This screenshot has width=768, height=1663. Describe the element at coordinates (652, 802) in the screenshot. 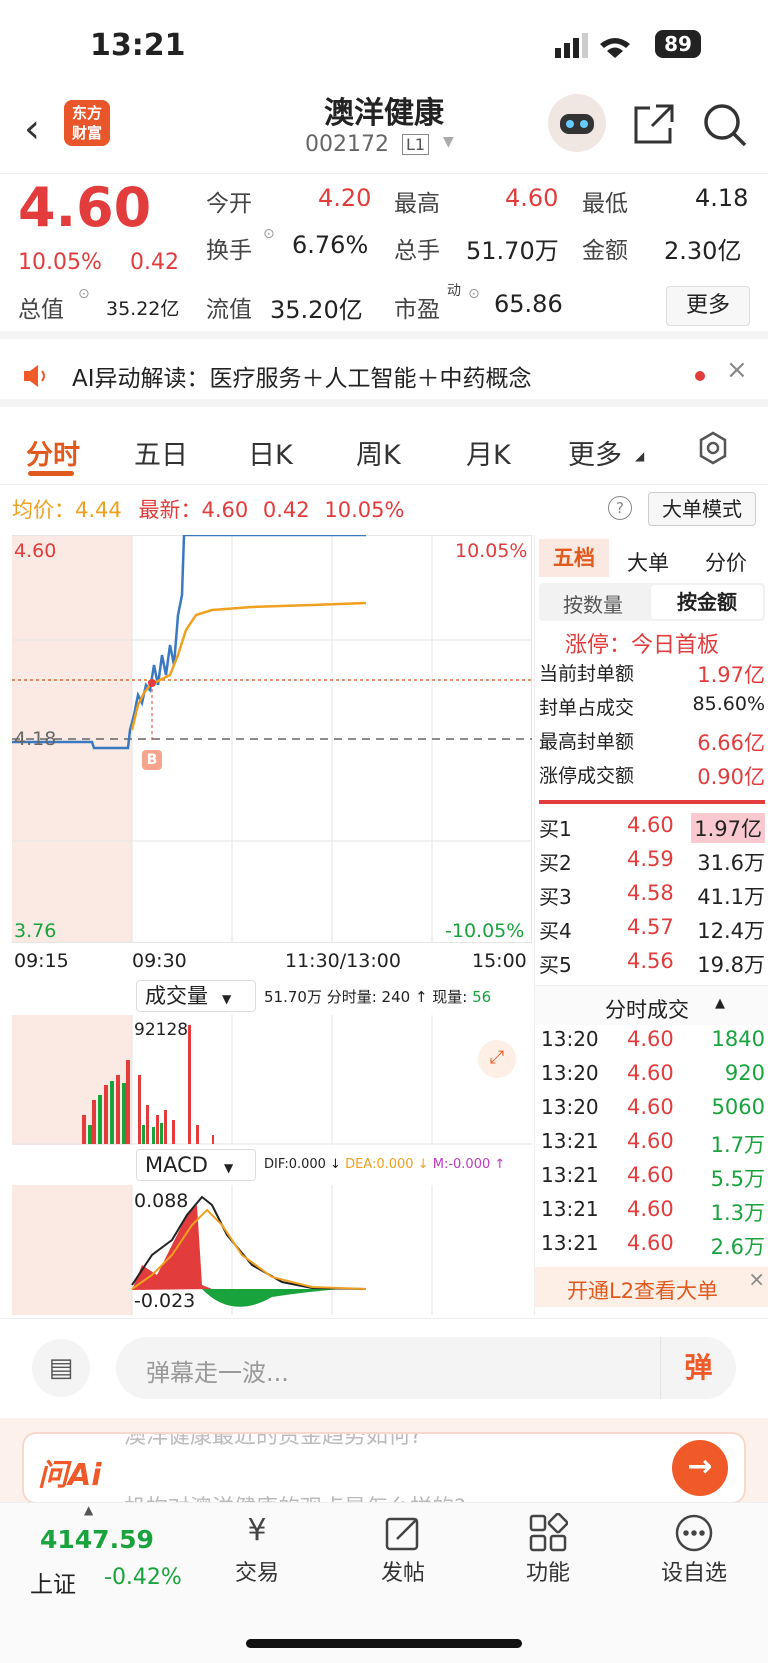

I see `divider` at that location.